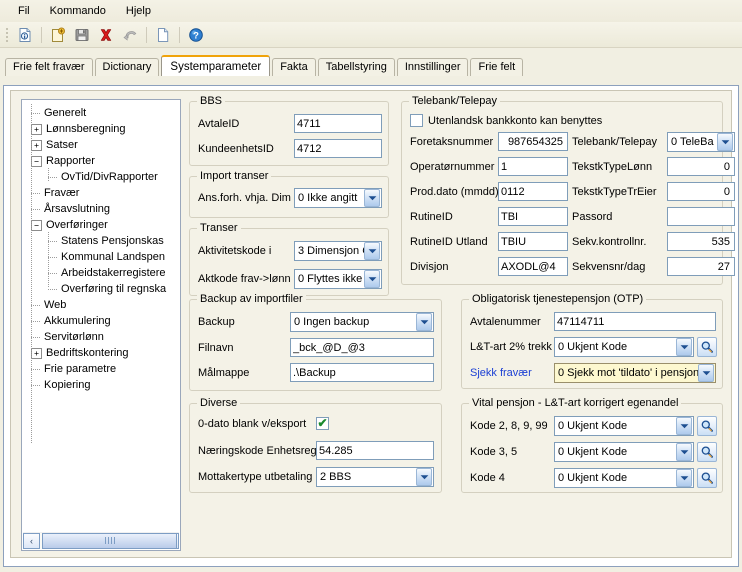 The width and height of the screenshot is (742, 572). What do you see at coordinates (506, 120) in the screenshot?
I see `field-utenlandsk-bankkonto: Utenlandsk bankkonto kan benyttes` at bounding box center [506, 120].